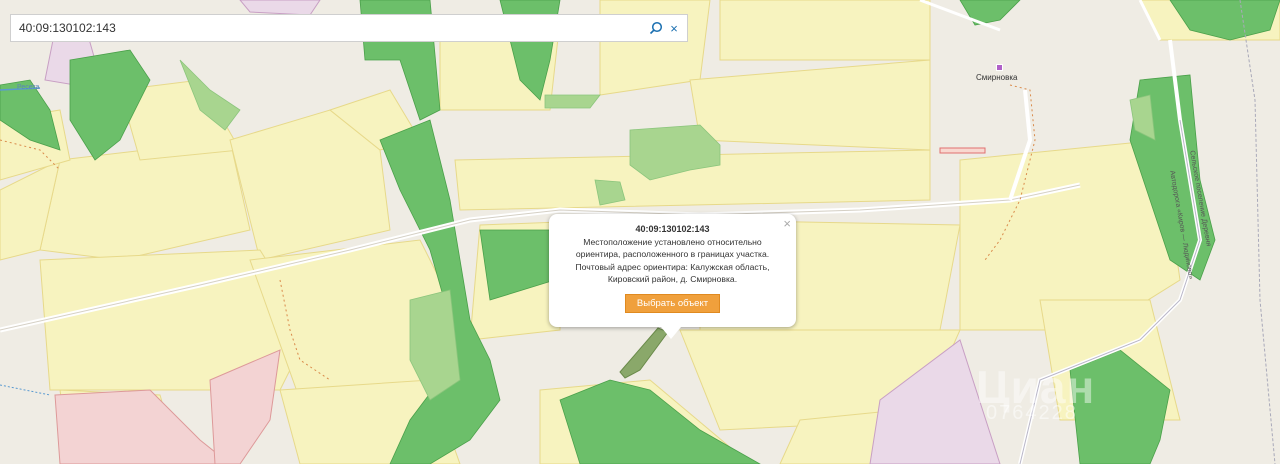 The width and height of the screenshot is (1280, 464). I want to click on select-object-button: Выбрать объект, so click(672, 303).